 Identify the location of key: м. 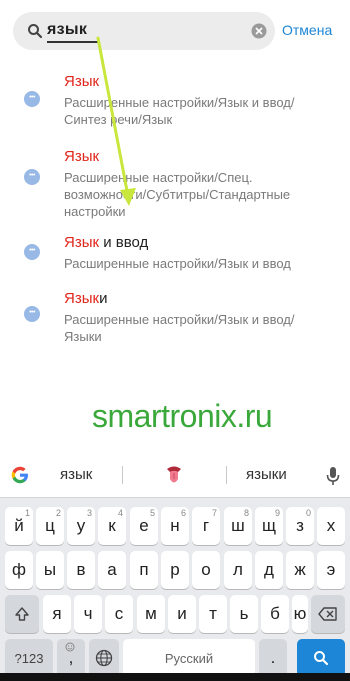
(151, 614).